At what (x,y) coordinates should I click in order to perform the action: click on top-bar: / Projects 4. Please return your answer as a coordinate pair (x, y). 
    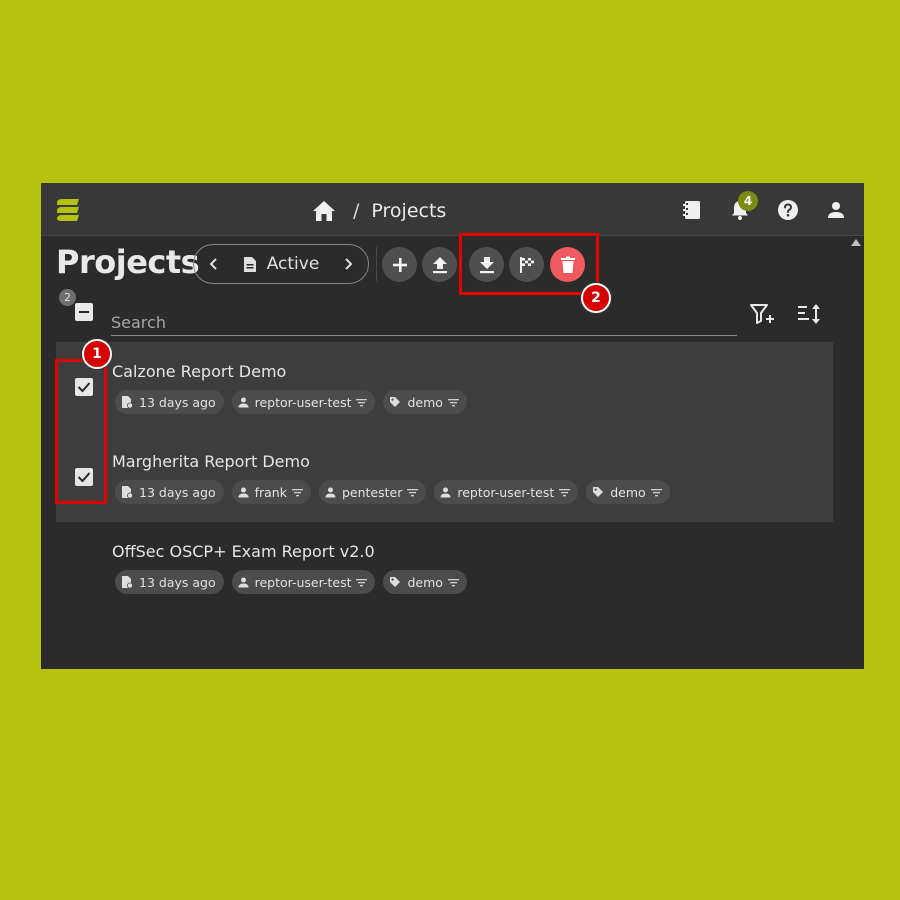
    Looking at the image, I should click on (452, 209).